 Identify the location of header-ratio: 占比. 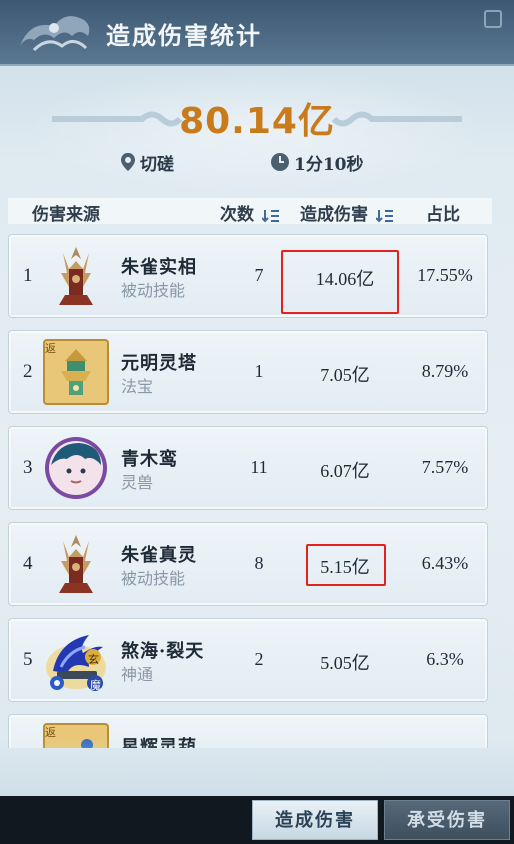
(443, 215).